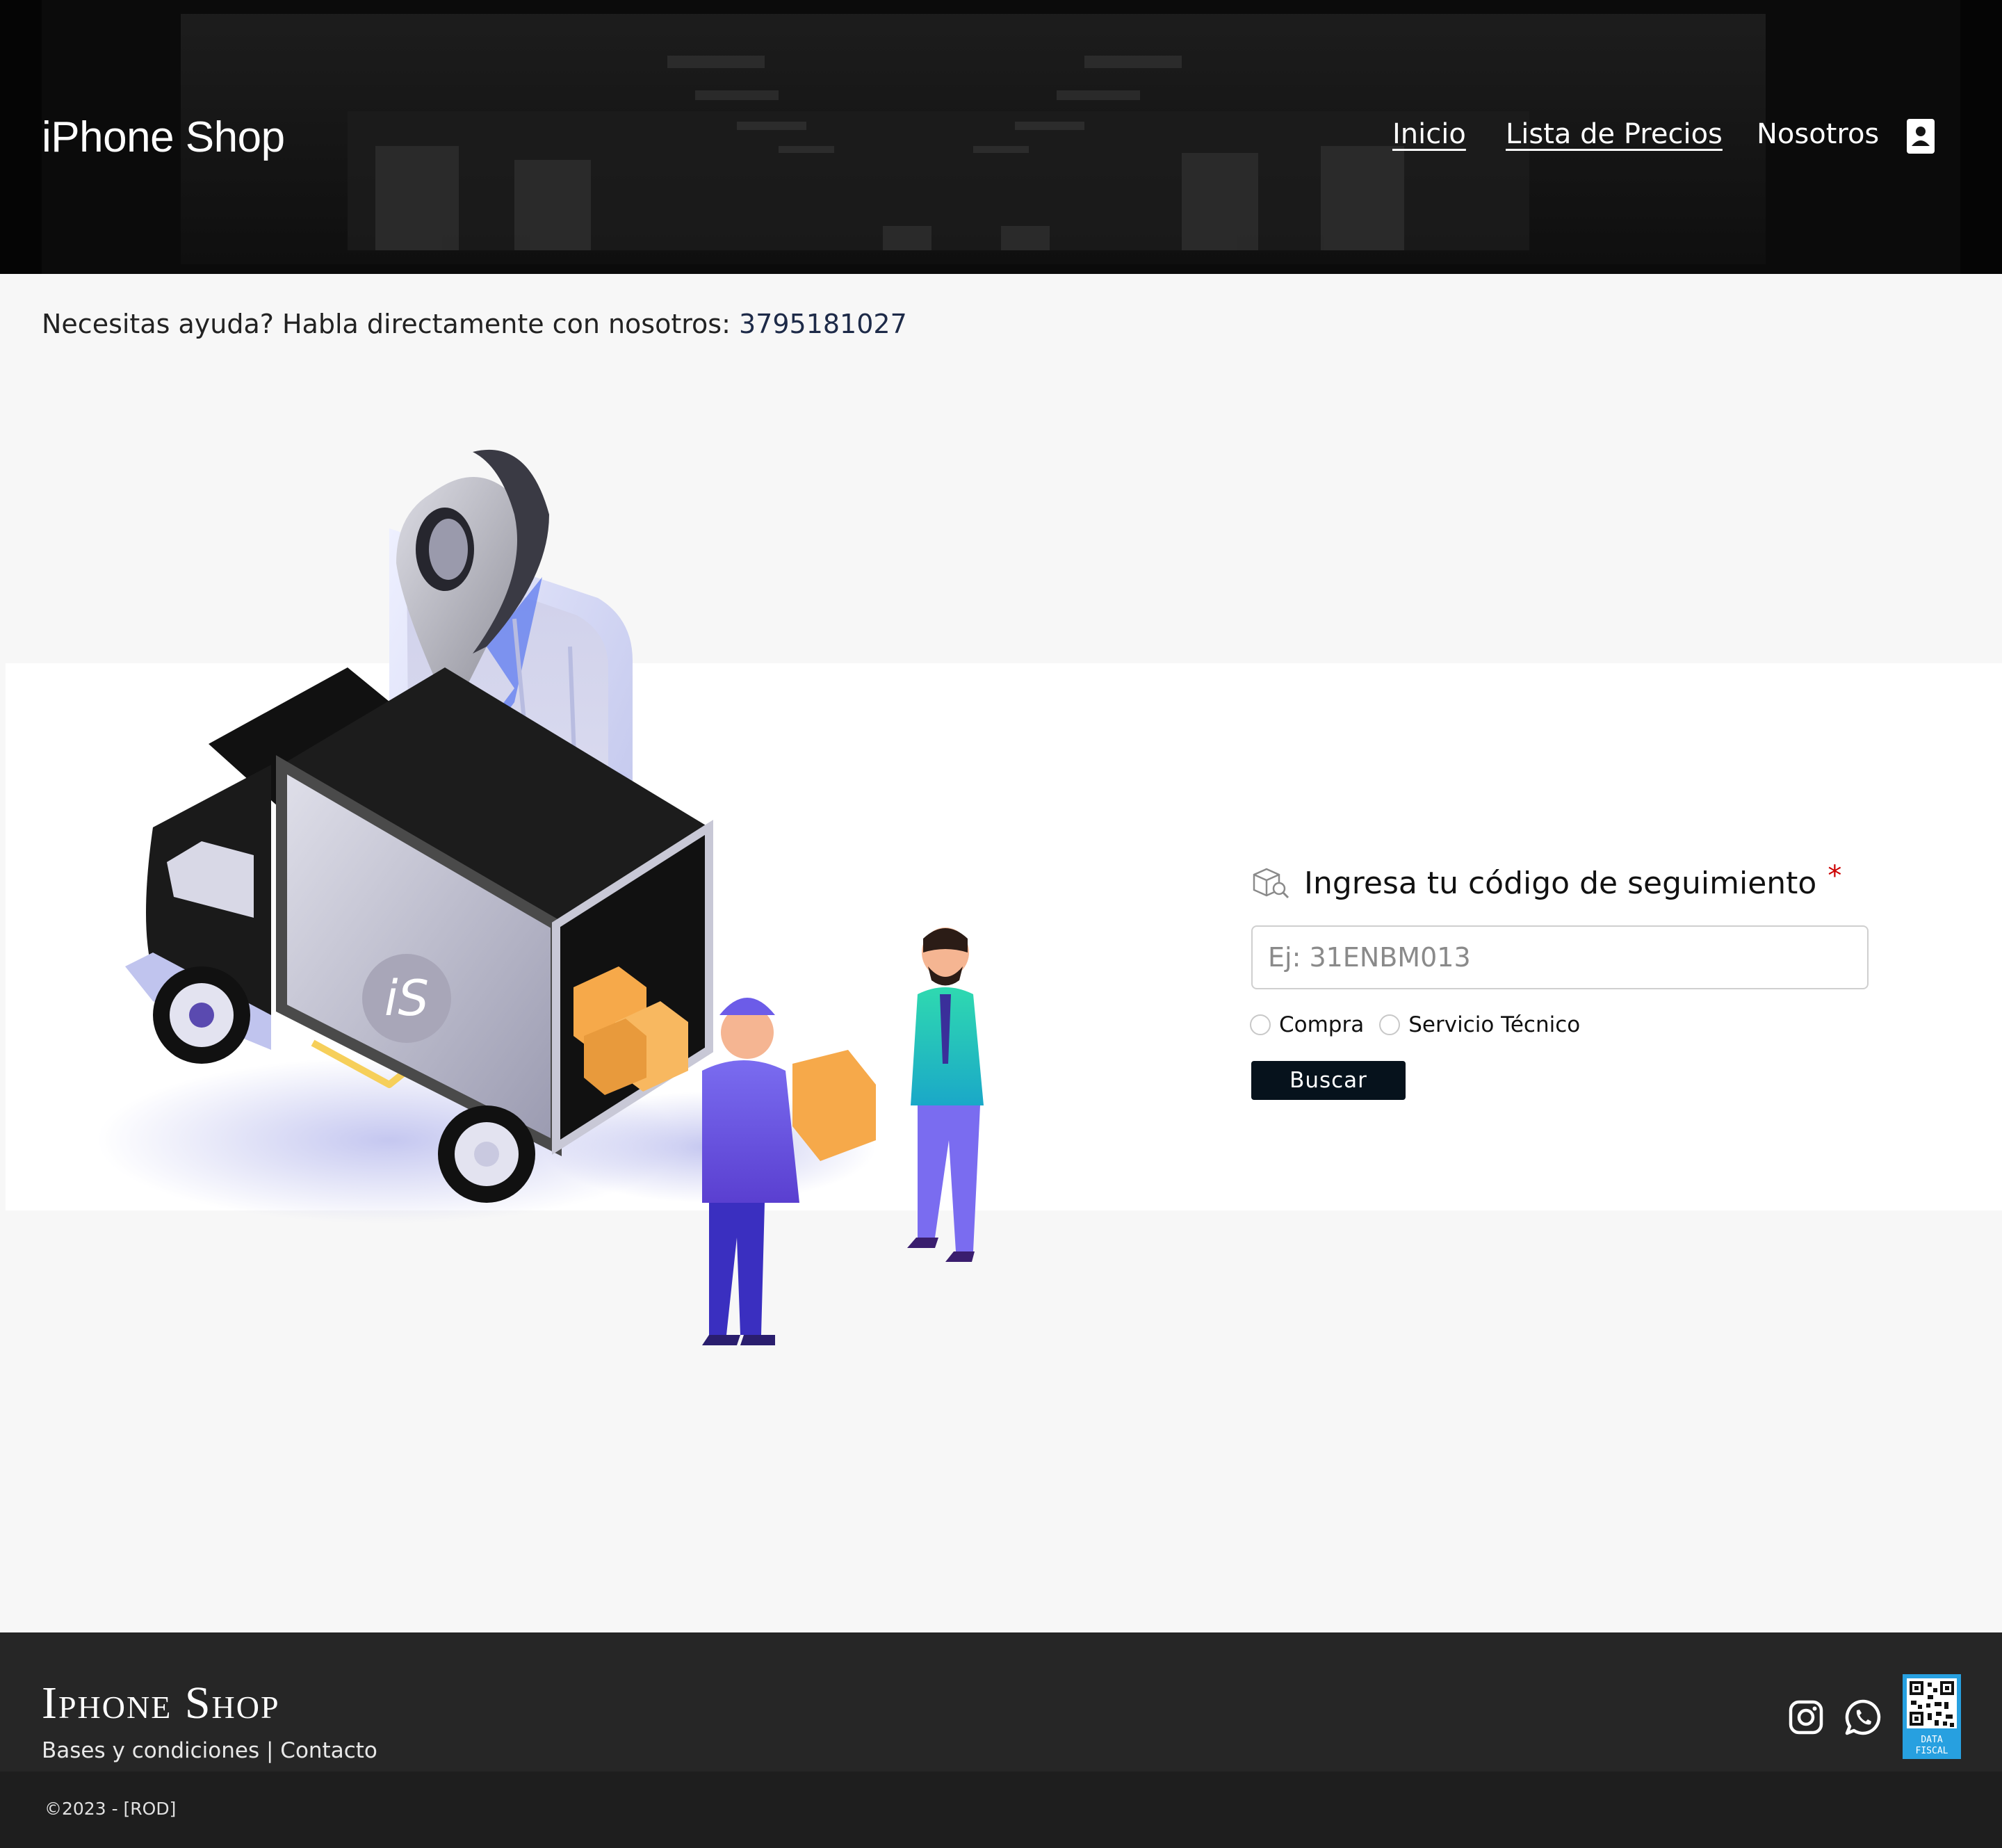 The height and width of the screenshot is (1848, 2002). I want to click on qr-code-icon: DATA FISCAL, so click(1932, 1717).